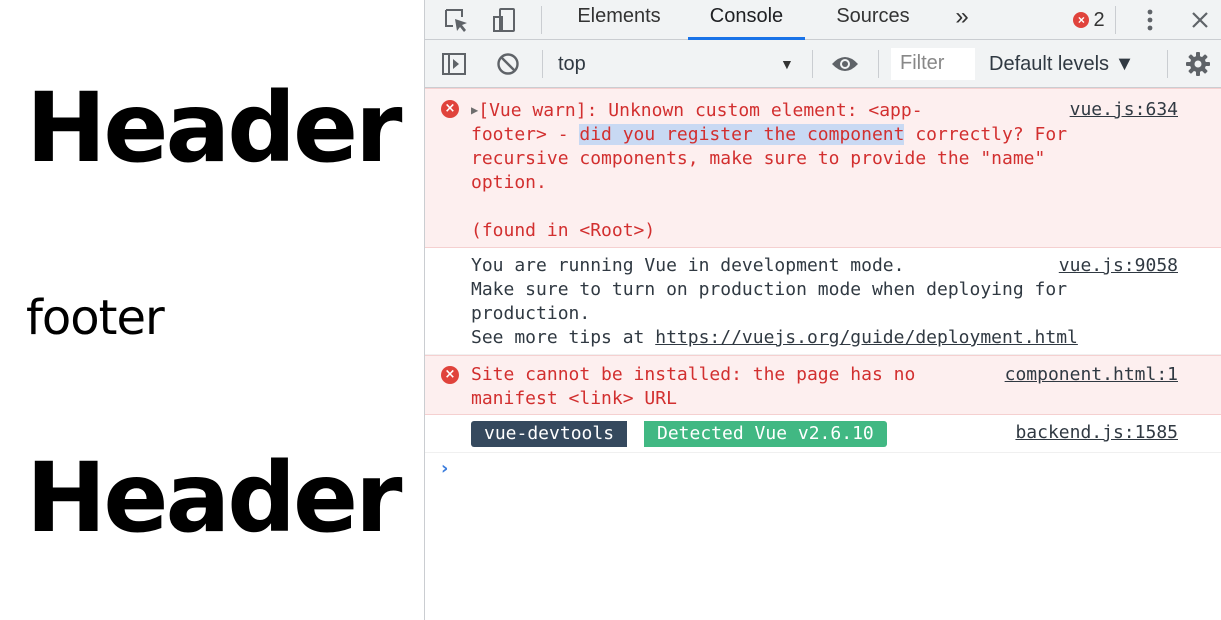  Describe the element at coordinates (986, 134) in the screenshot. I see `message-line: correctly? For` at that location.